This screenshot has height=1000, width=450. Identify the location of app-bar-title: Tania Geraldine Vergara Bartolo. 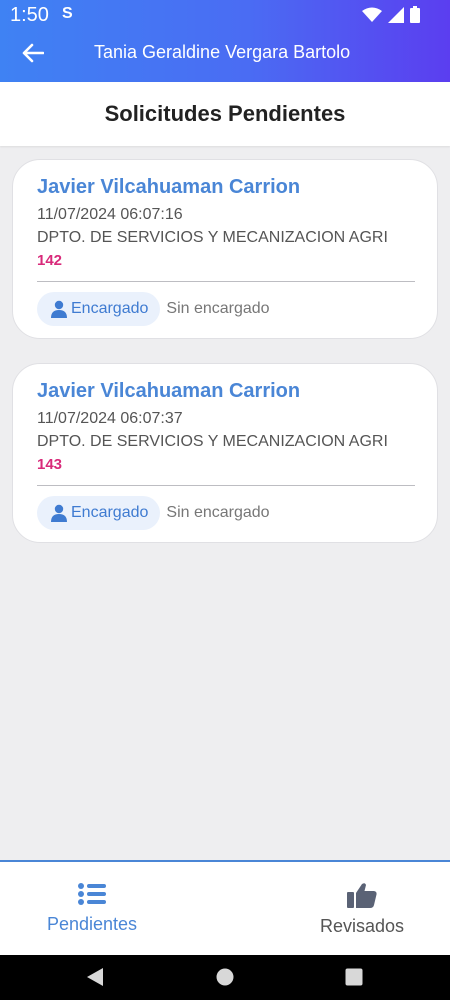
(222, 52).